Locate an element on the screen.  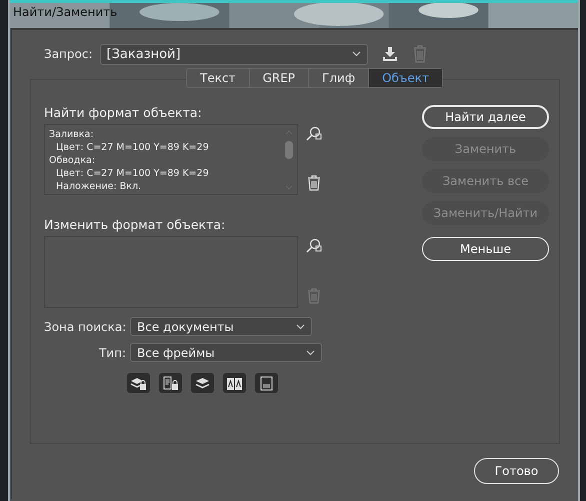
tab: Объект is located at coordinates (405, 78).